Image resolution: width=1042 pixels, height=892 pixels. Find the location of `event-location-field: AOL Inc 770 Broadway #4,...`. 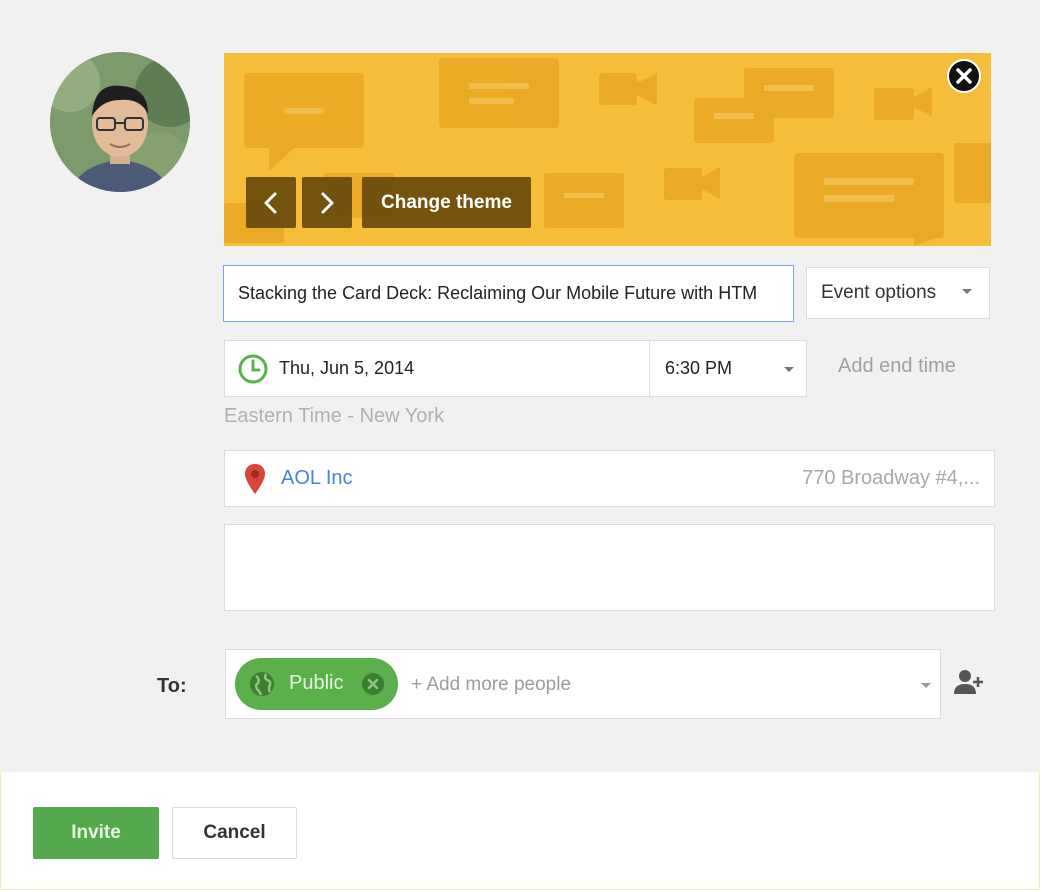

event-location-field: AOL Inc 770 Broadway #4,... is located at coordinates (609, 478).